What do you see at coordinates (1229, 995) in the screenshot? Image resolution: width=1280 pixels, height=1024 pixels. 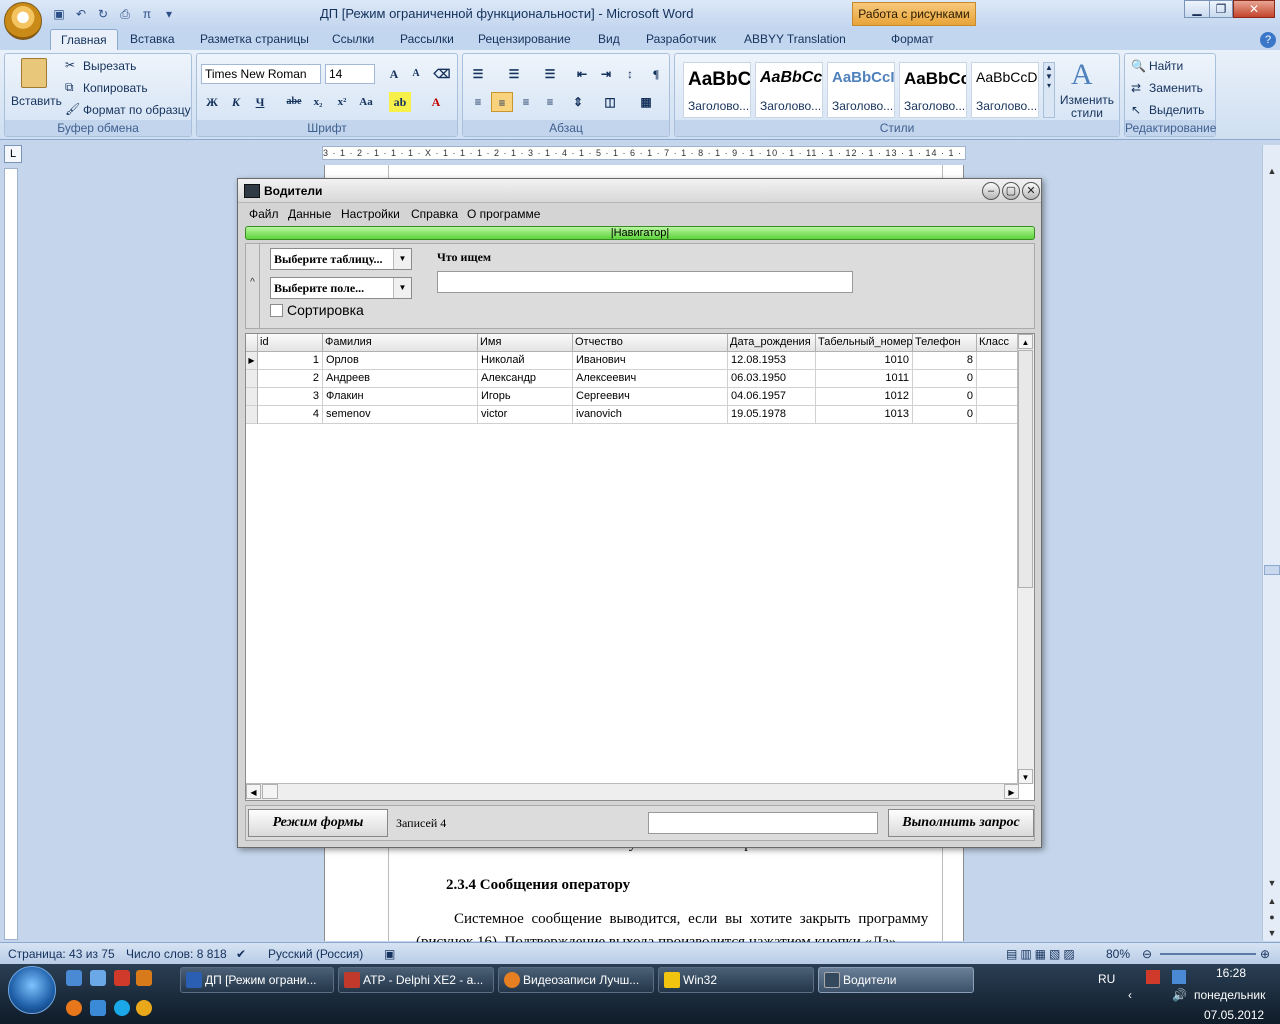 I see `clock-day: понедельник` at bounding box center [1229, 995].